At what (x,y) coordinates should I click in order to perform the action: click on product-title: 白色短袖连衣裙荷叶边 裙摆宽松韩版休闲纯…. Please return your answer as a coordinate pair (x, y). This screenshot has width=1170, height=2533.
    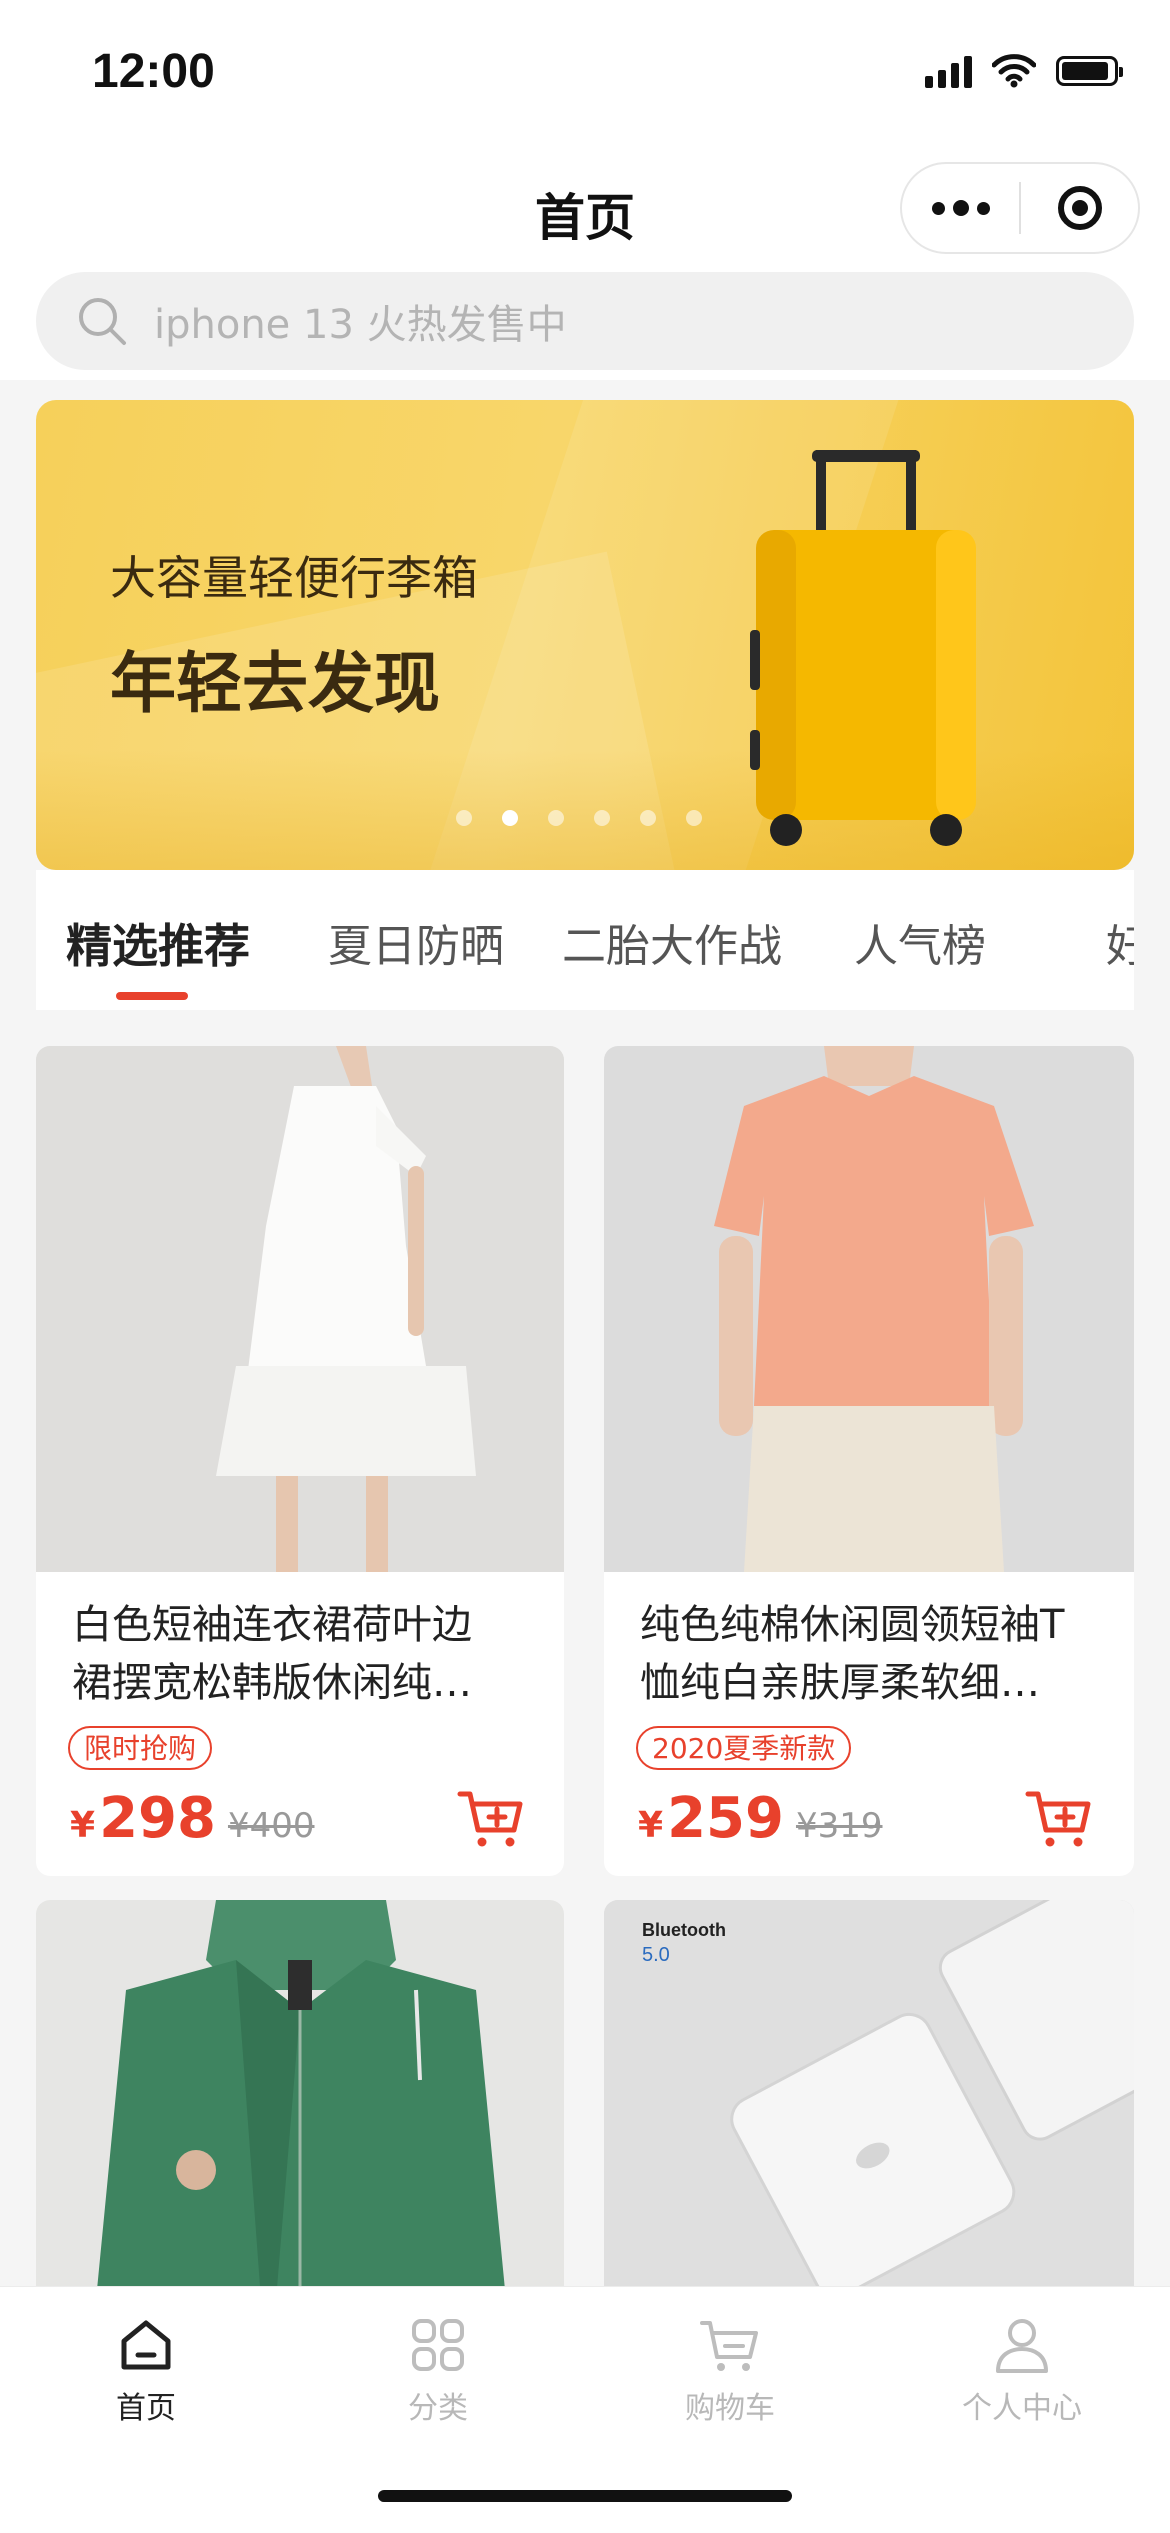
    Looking at the image, I should click on (302, 1654).